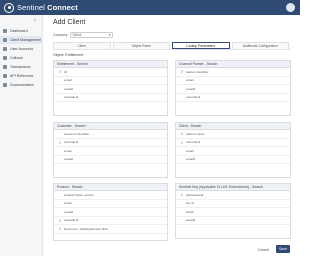 Image resolution: width=320 pixels, height=256 pixels. Describe the element at coordinates (110, 195) in the screenshot. I see `field-option-row: product frame version` at that location.